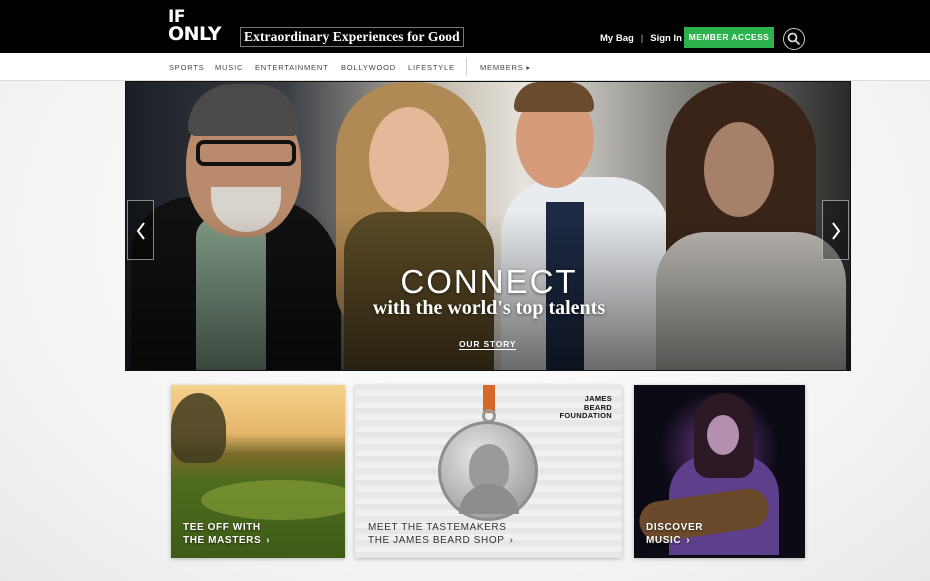 Image resolution: width=930 pixels, height=581 pixels. Describe the element at coordinates (437, 527) in the screenshot. I see `tile-label-line1: MEET THE TASTEMAKERS` at that location.